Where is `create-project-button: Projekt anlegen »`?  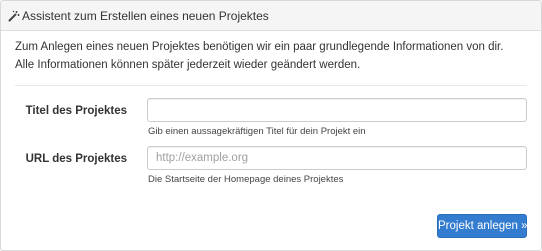
create-project-button: Projekt anlegen » is located at coordinates (482, 226).